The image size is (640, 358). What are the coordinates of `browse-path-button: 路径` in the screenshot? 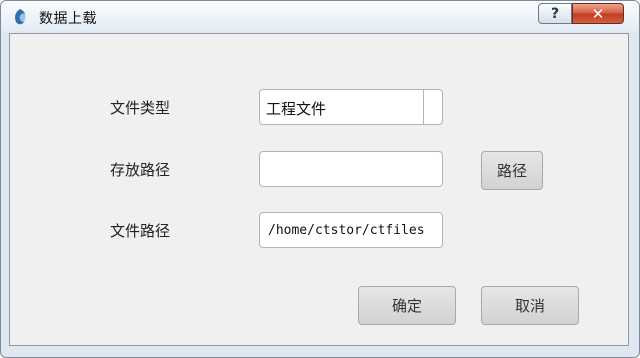 It's located at (512, 170).